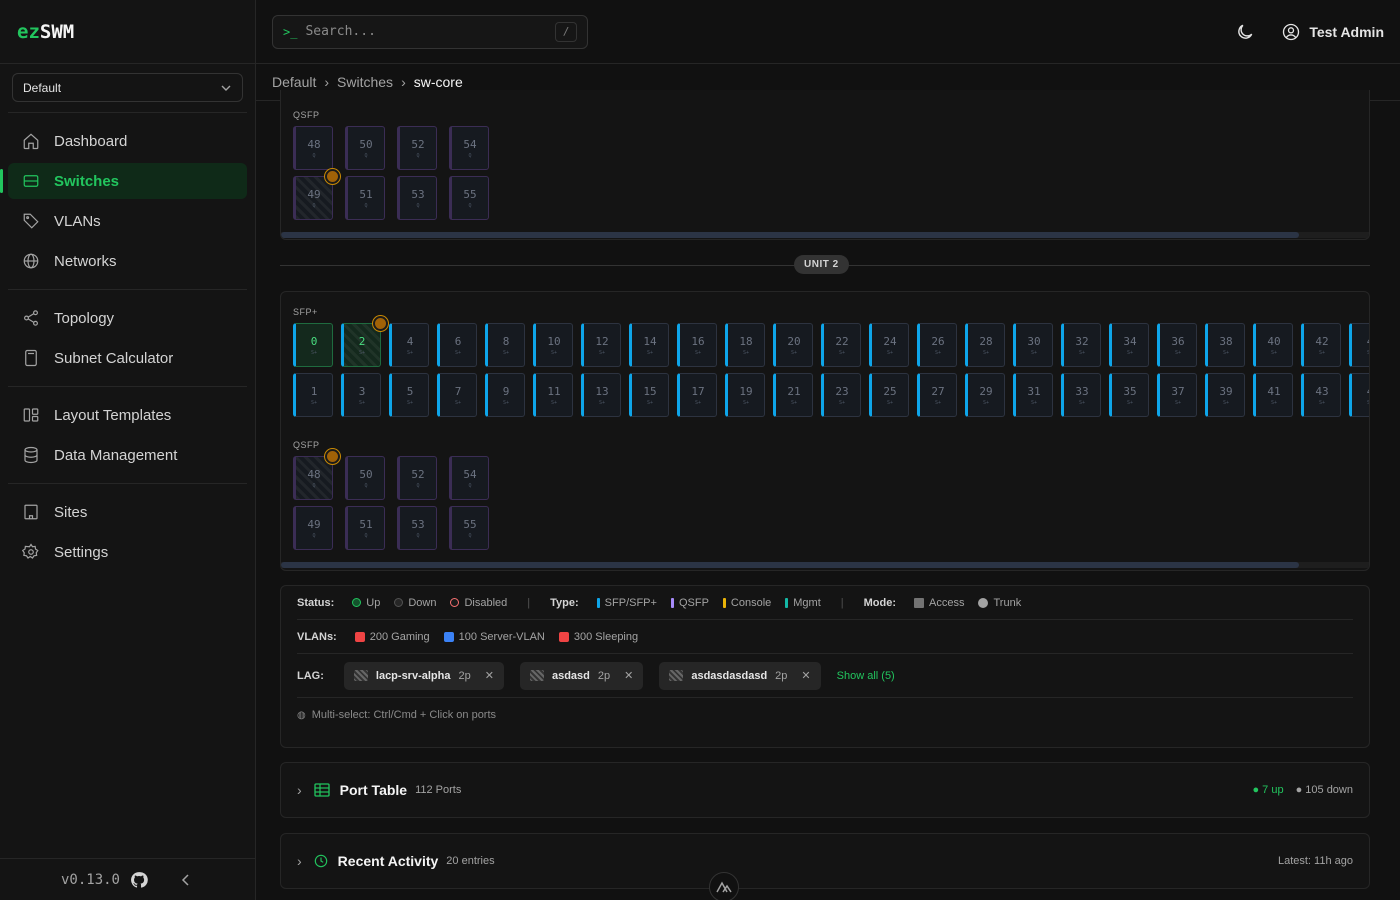 The image size is (1400, 900). I want to click on switch-port: 5 S+, so click(409, 395).